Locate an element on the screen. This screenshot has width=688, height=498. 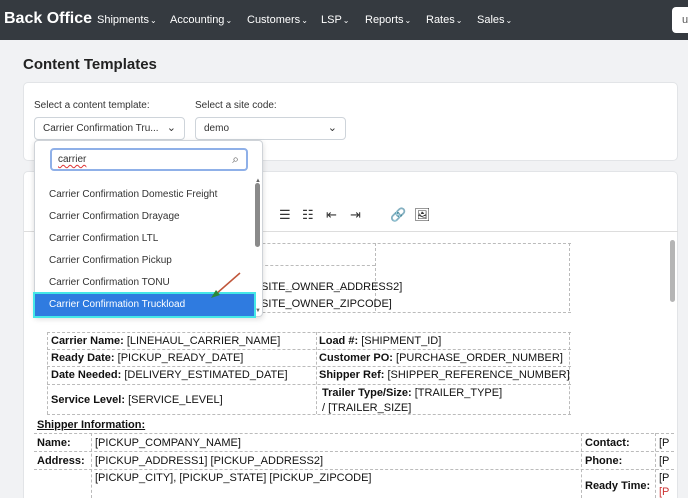
table-row: Customer PO: [PURCHASE_ORDER_NUMBER] is located at coordinates (441, 358).